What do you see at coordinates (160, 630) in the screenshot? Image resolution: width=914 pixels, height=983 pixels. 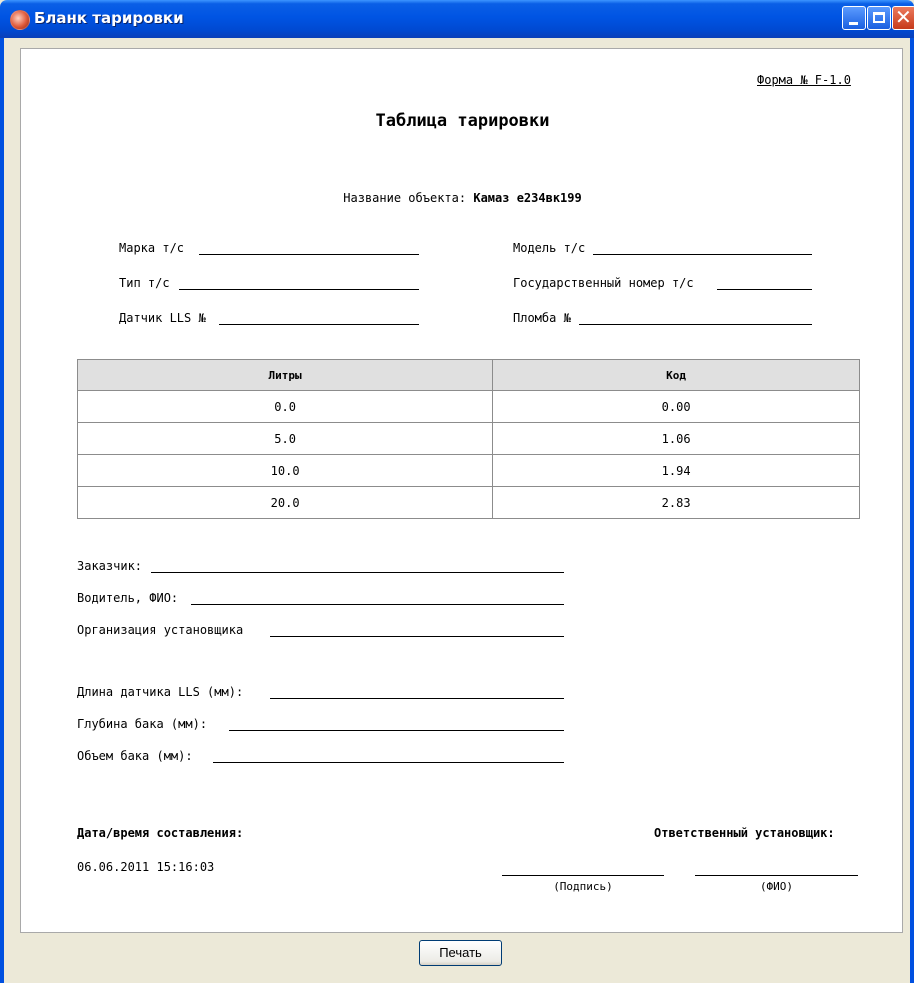 I see `field-label-installer-org: Организация установщика` at bounding box center [160, 630].